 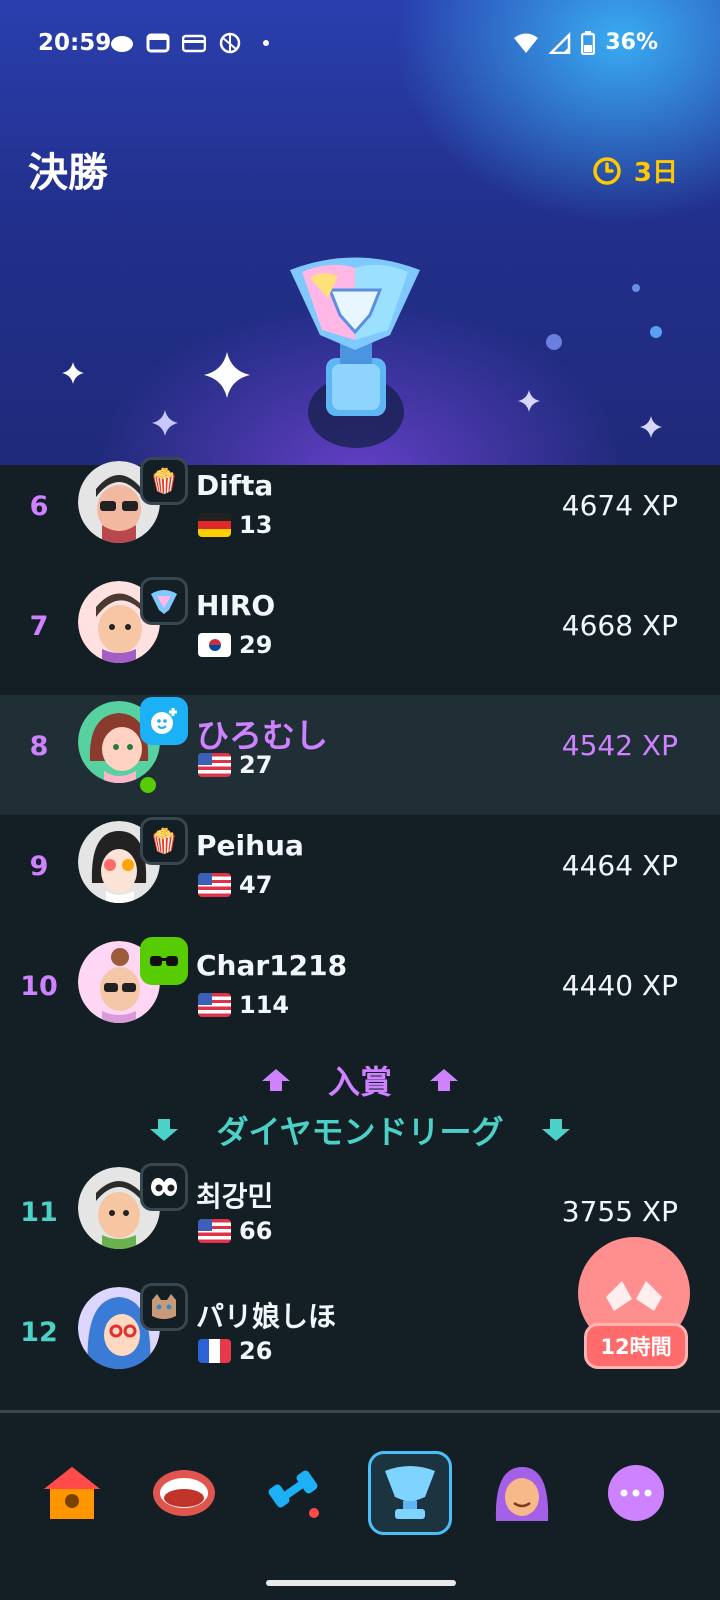 I want to click on cast-icon, so click(x=158, y=43).